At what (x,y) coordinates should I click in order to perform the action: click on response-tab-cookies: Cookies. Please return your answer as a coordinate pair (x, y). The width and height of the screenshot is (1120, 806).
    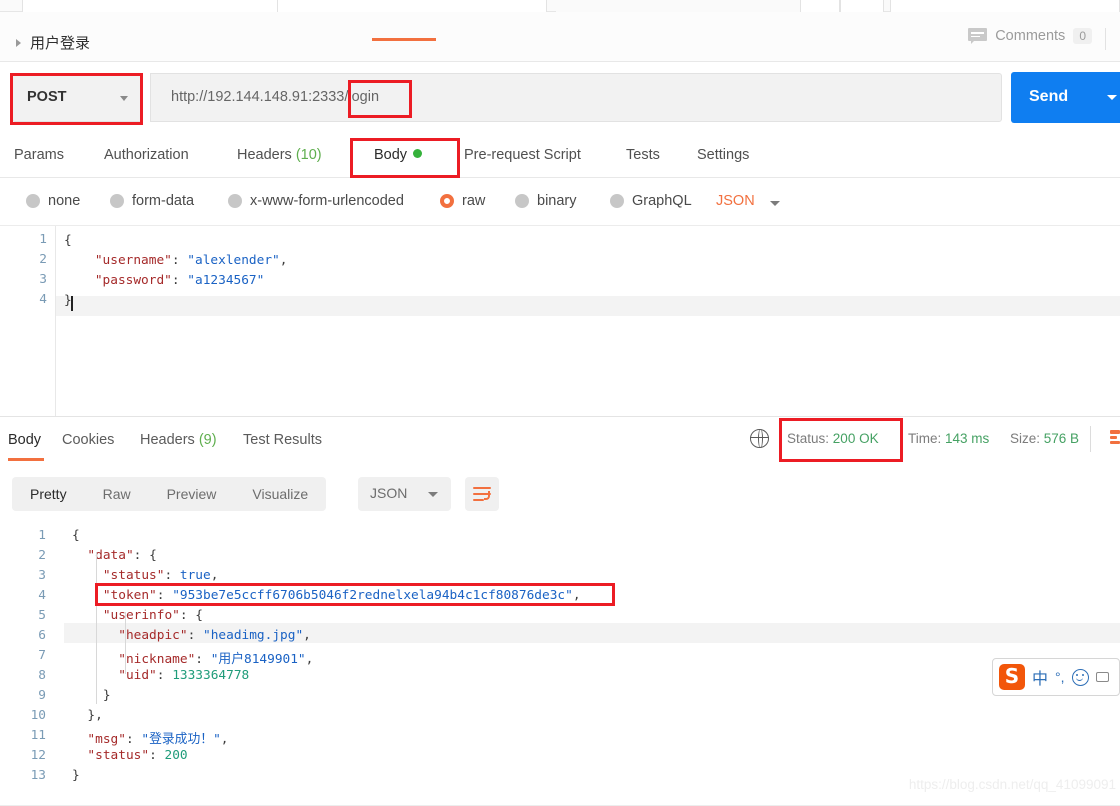
    Looking at the image, I should click on (88, 440).